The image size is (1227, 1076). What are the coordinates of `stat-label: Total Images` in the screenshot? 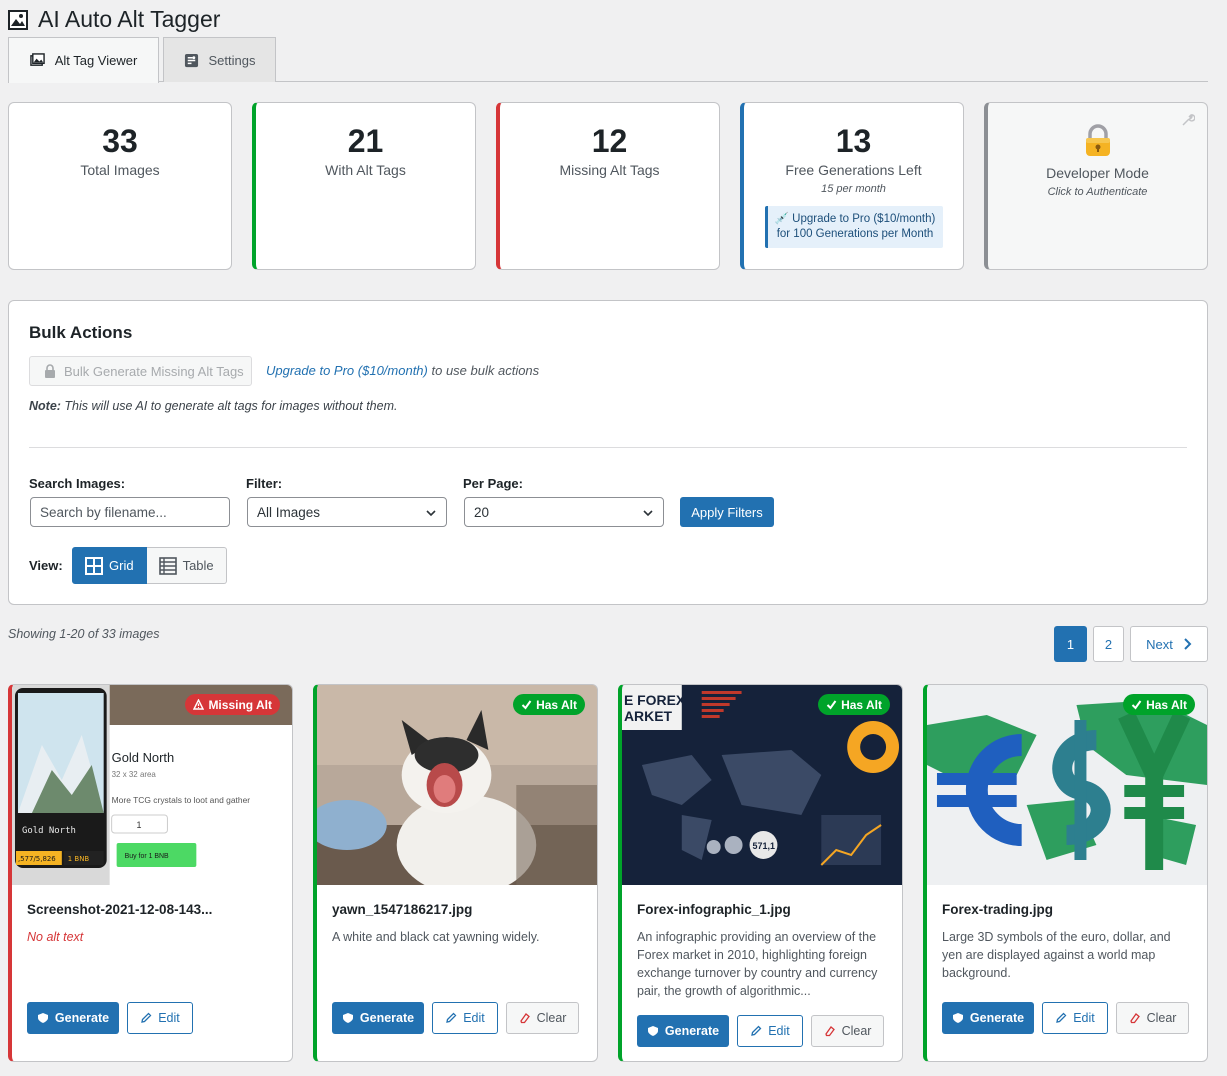 It's located at (120, 170).